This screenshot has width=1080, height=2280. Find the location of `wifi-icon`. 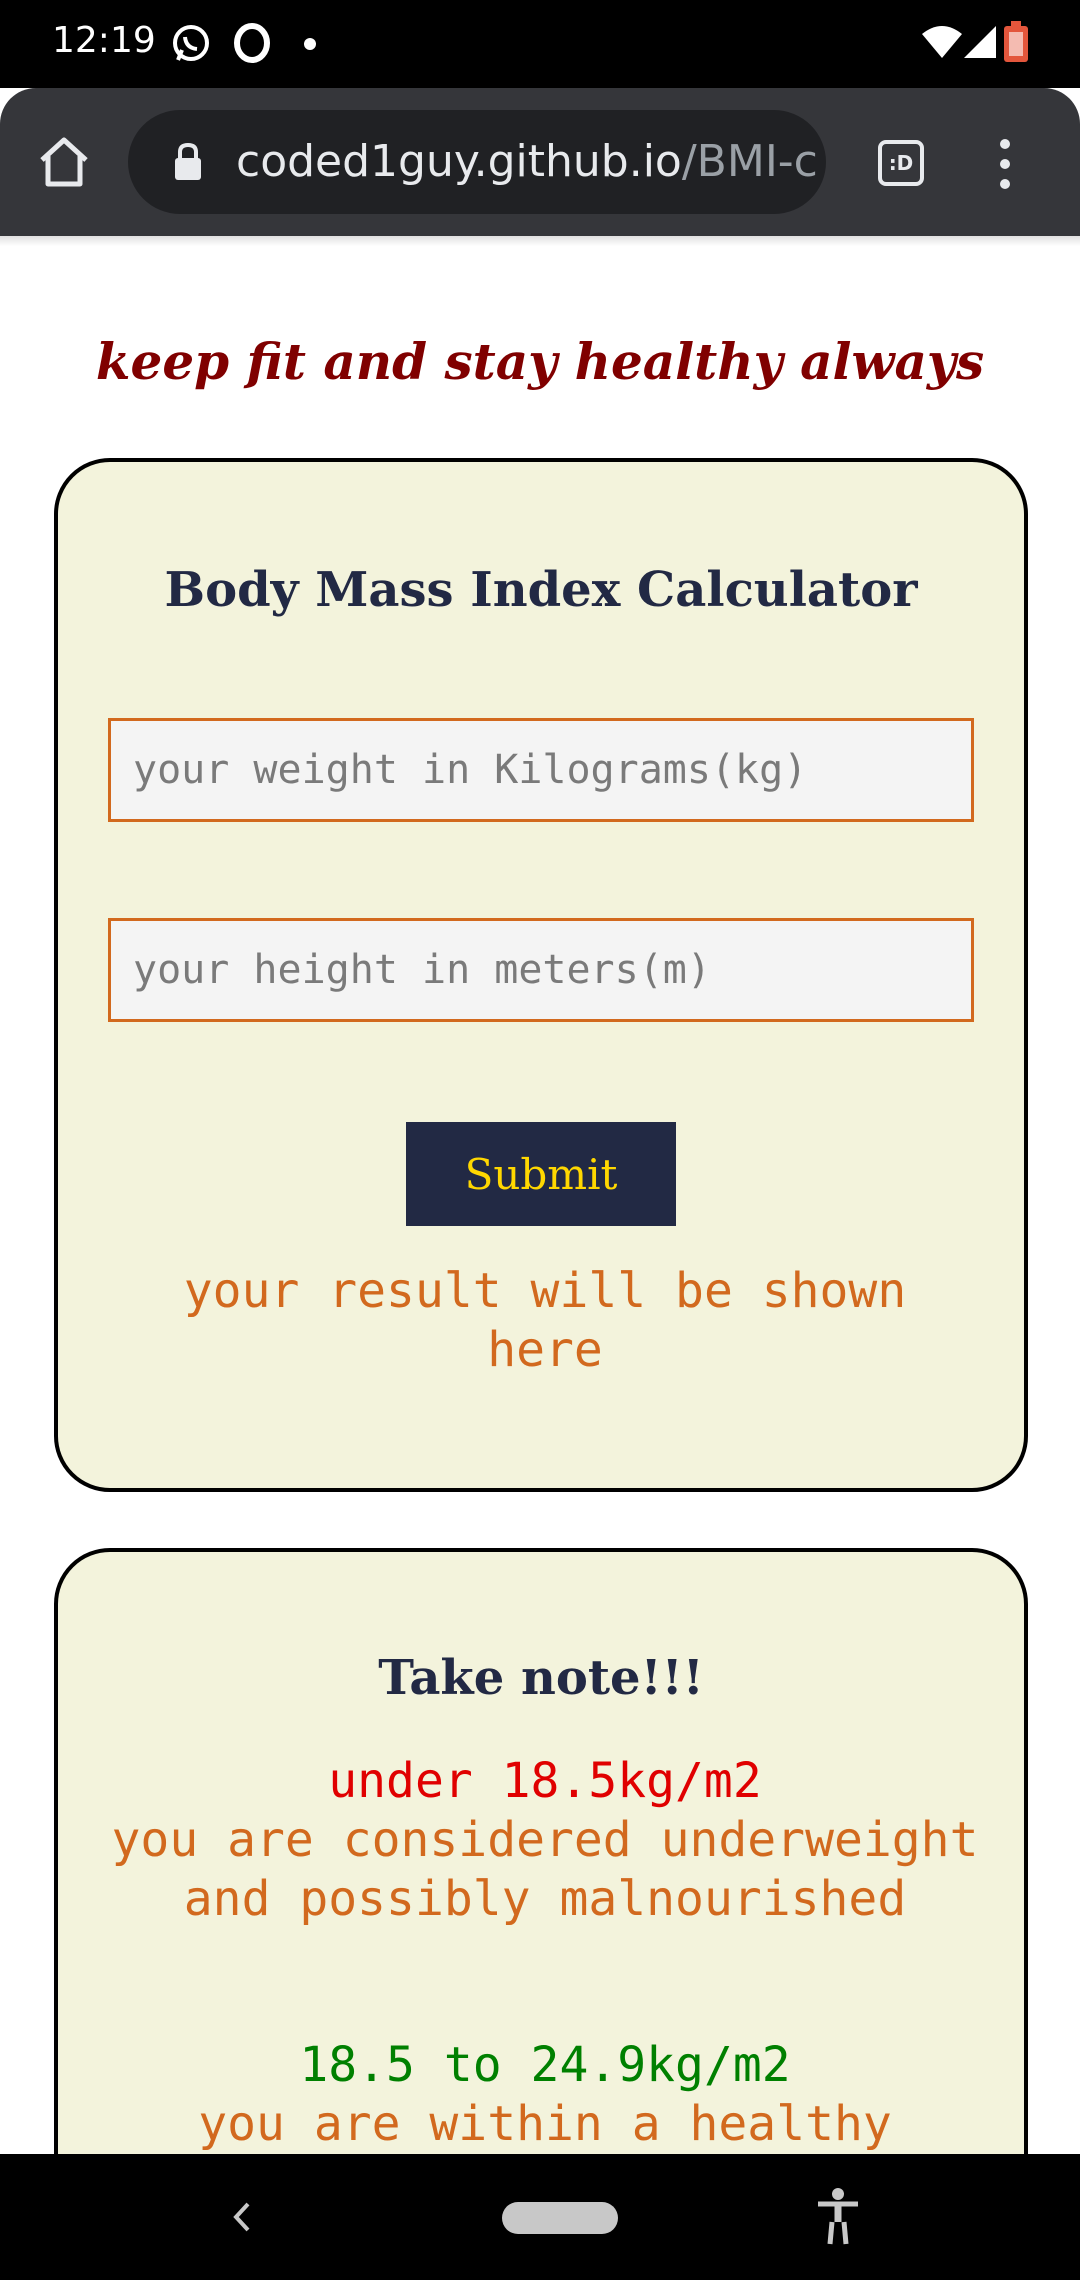

wifi-icon is located at coordinates (942, 44).